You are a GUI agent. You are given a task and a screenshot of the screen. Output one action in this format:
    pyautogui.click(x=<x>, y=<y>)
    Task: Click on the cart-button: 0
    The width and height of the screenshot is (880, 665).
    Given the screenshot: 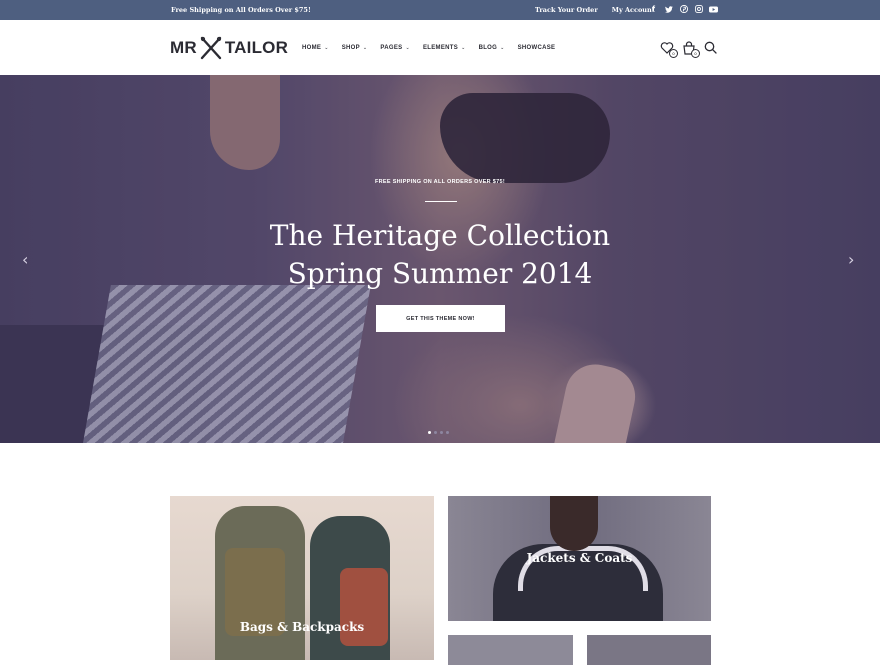 What is the action you would take?
    pyautogui.click(x=691, y=49)
    